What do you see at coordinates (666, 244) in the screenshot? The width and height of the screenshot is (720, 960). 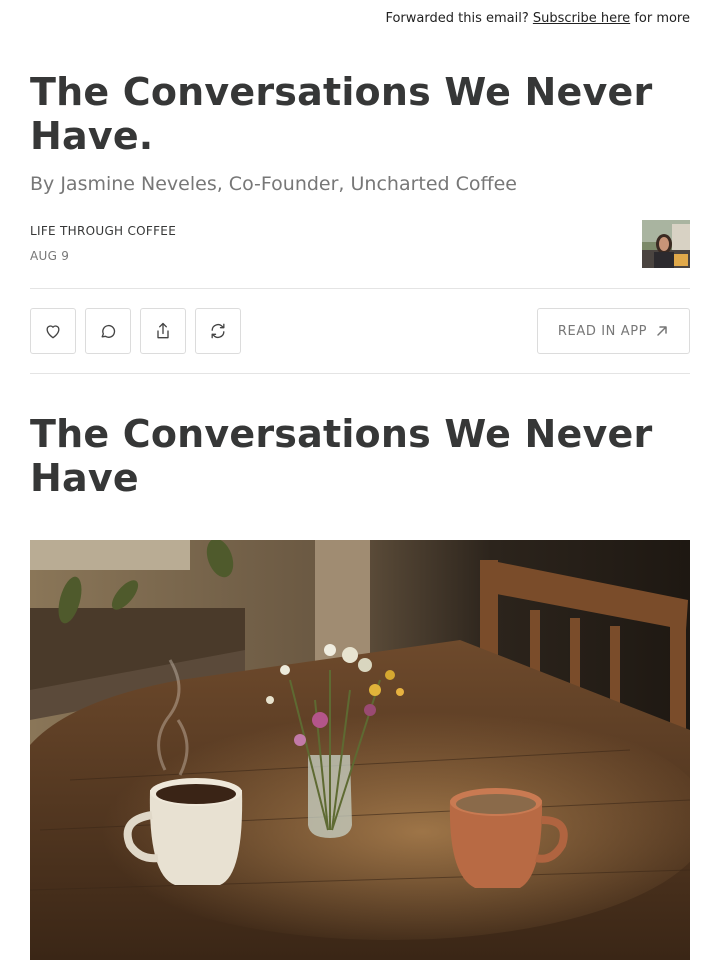 I see `author-avatar` at bounding box center [666, 244].